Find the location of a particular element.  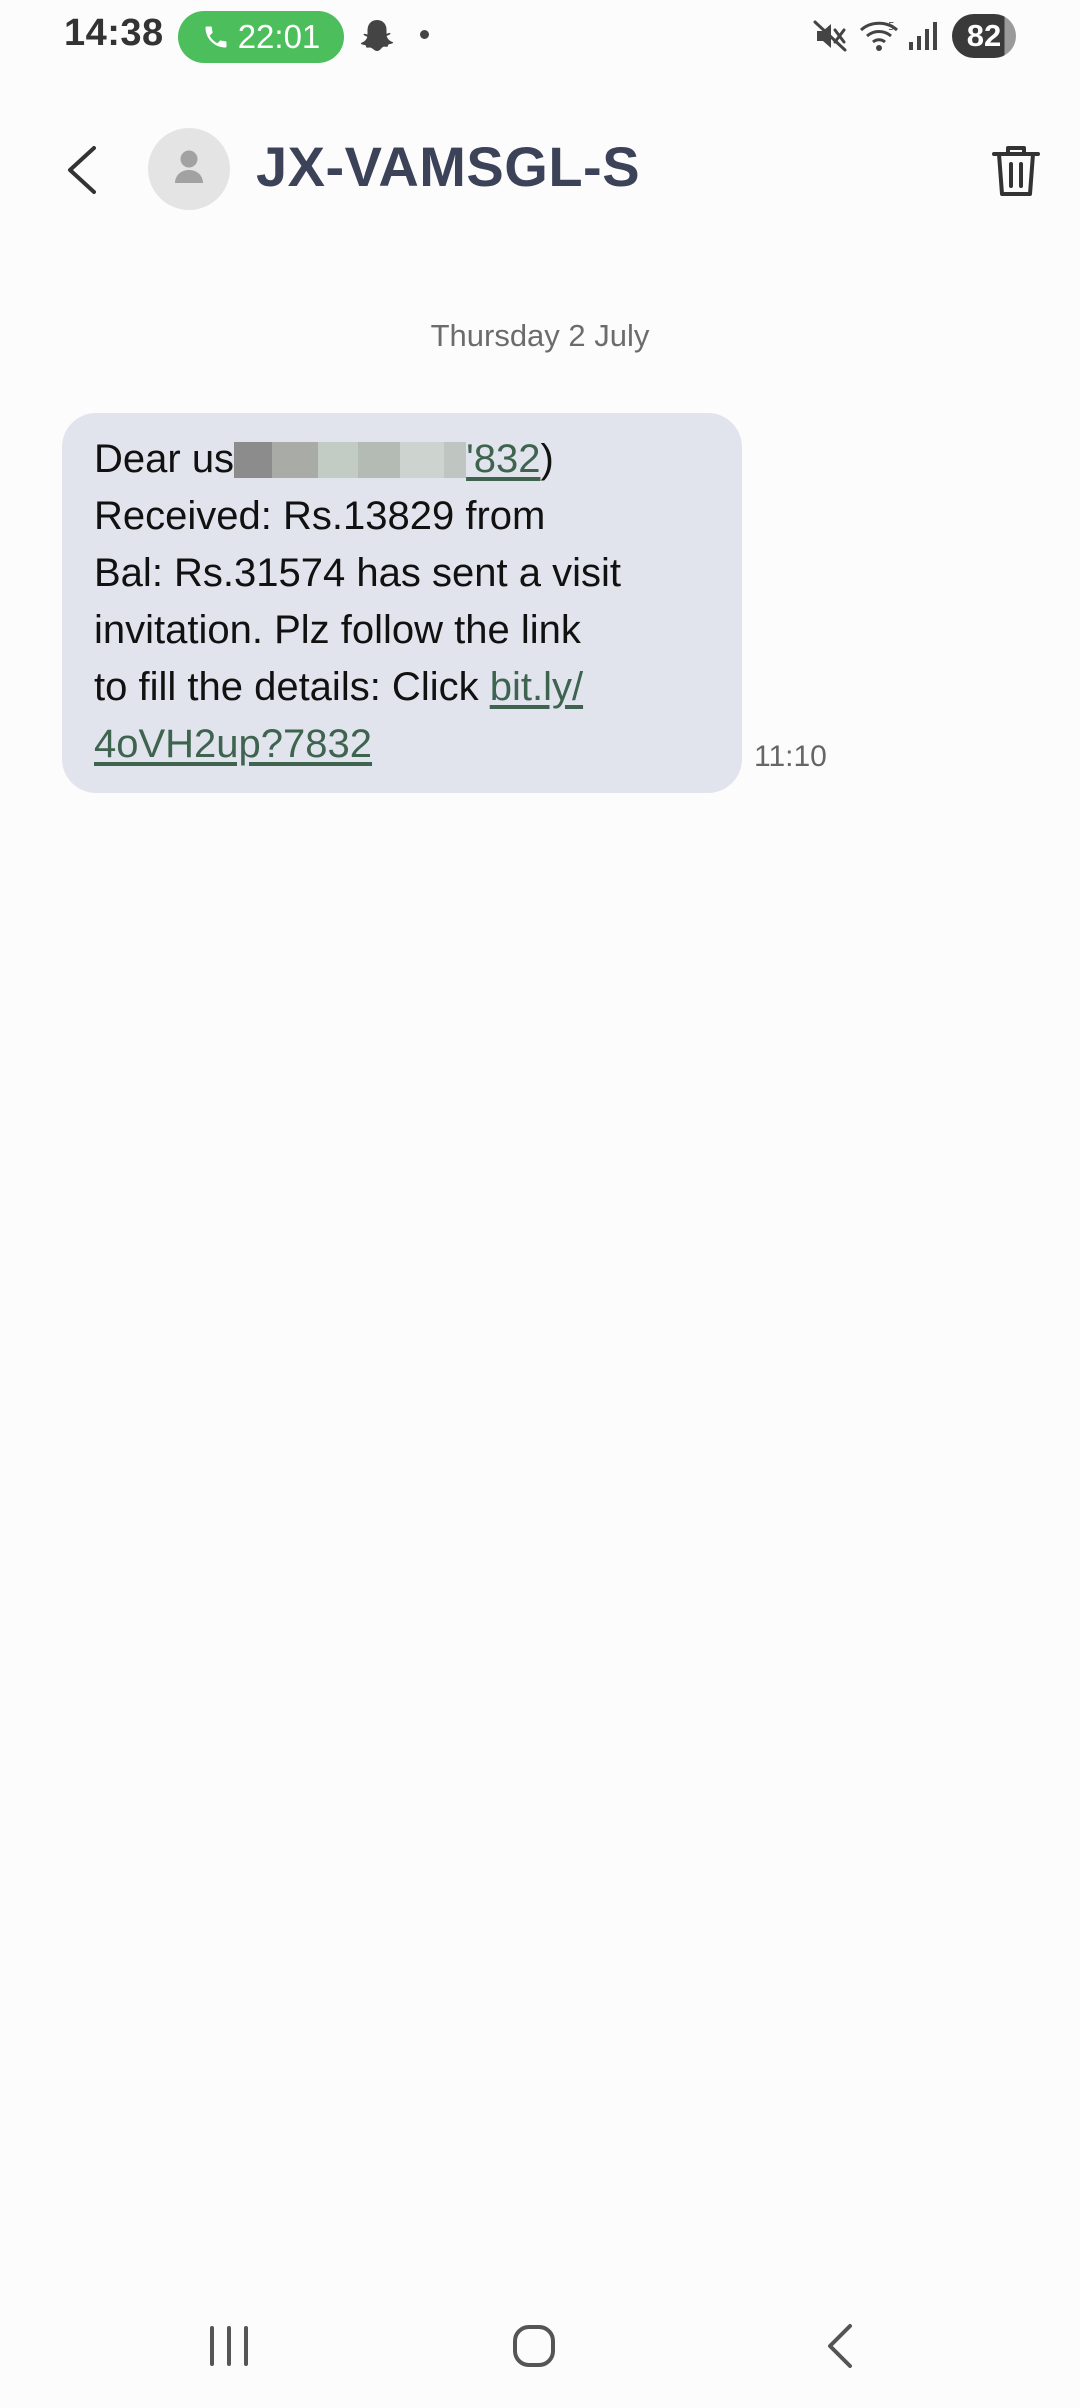

mute-icon is located at coordinates (830, 36).